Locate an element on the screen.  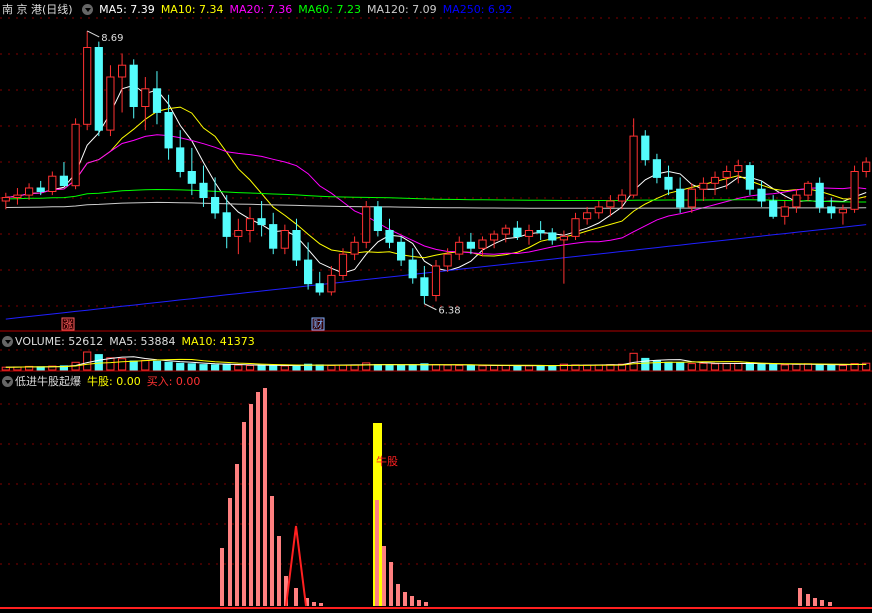
volume-panel-header: VOLUME: 52612 MA5: 53884 MA10: 41373 is located at coordinates (131, 342).